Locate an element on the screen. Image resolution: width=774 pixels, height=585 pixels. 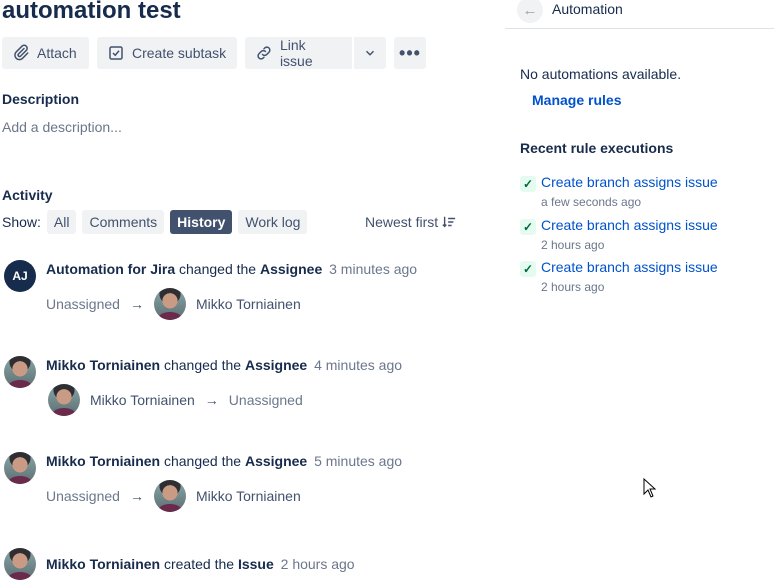
chevron-down-icon is located at coordinates (370, 53).